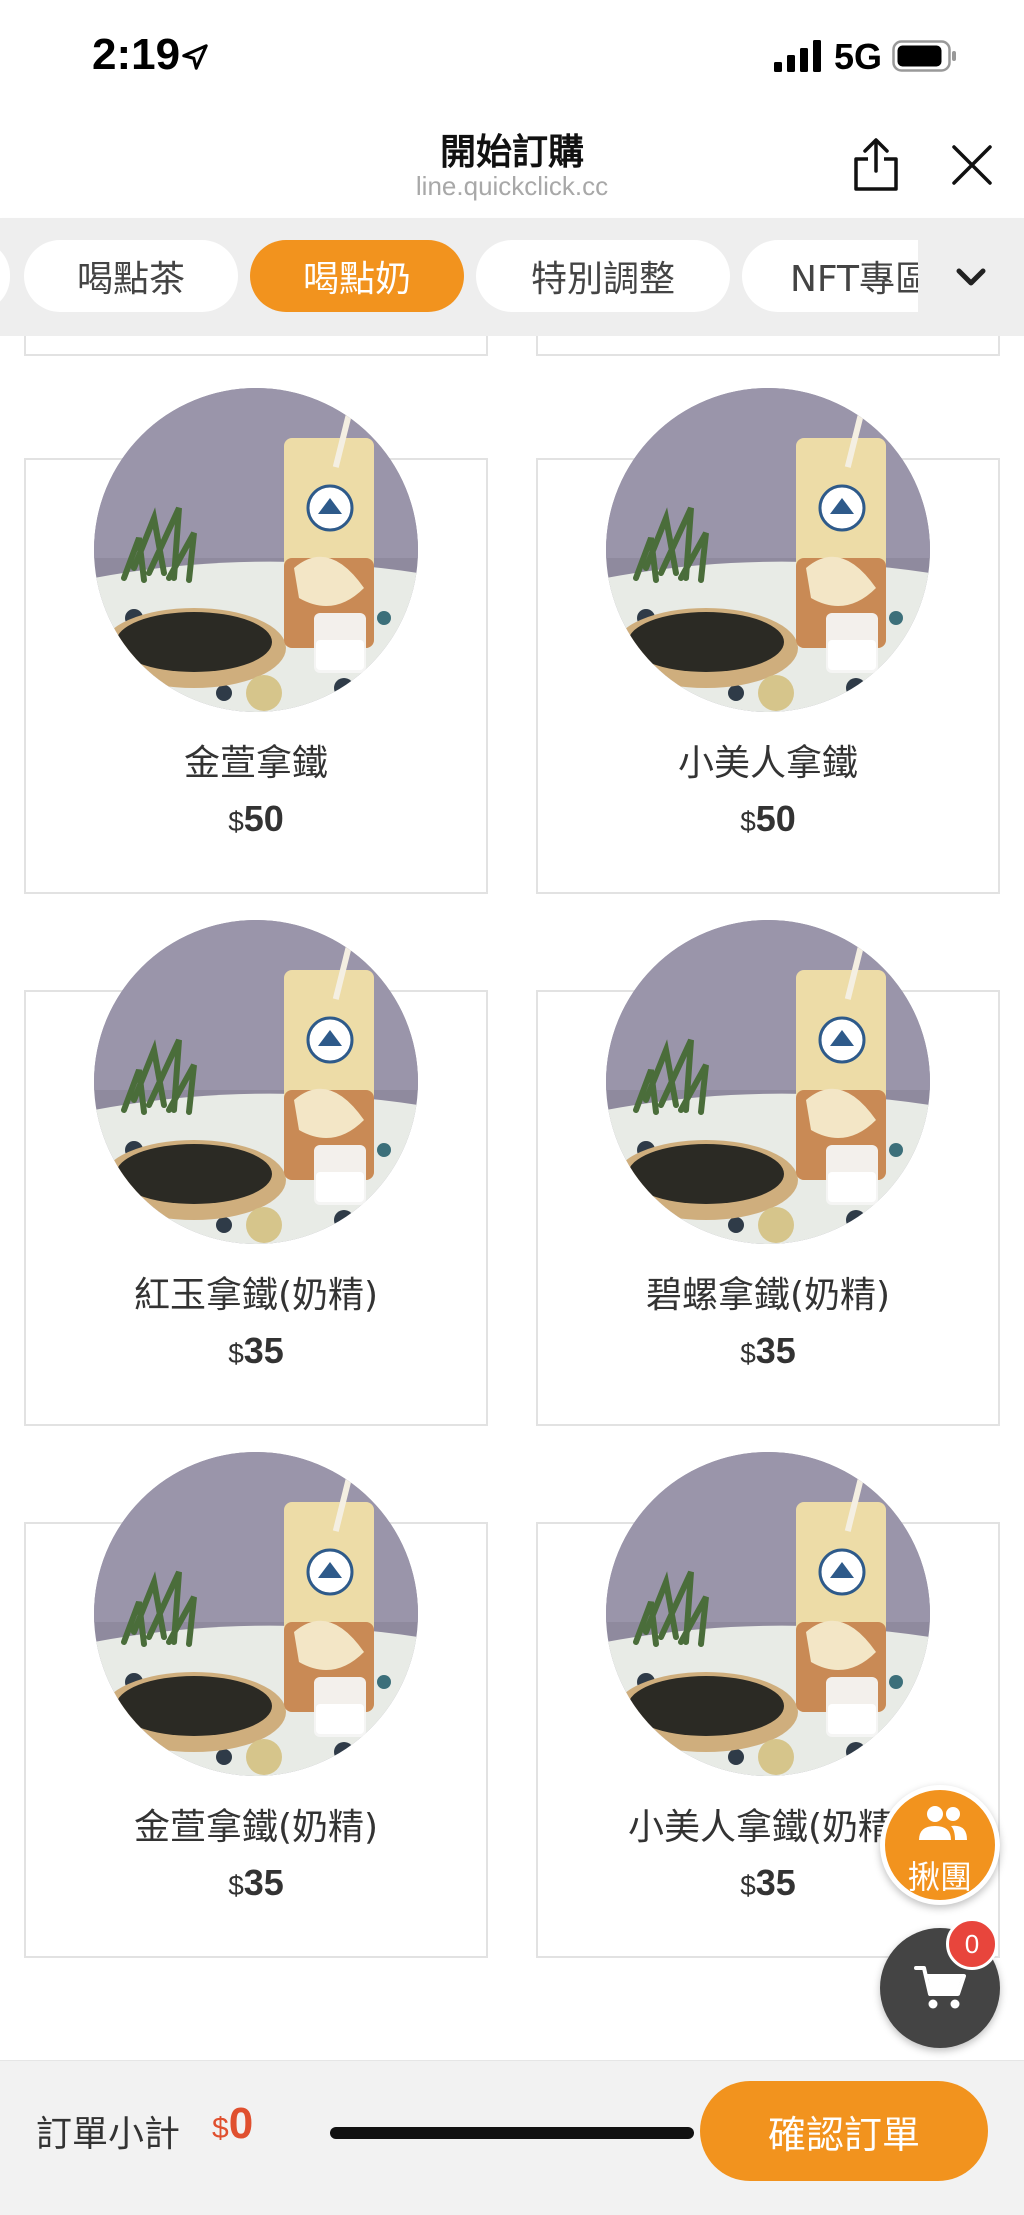 This screenshot has width=1024, height=2215. I want to click on home-indicator, so click(512, 2133).